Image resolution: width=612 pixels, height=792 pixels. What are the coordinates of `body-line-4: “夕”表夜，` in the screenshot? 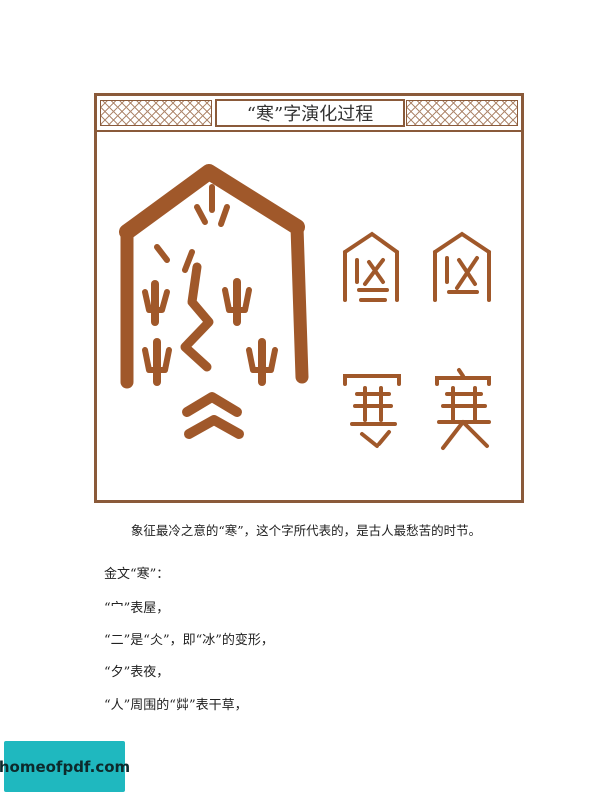 It's located at (137, 672).